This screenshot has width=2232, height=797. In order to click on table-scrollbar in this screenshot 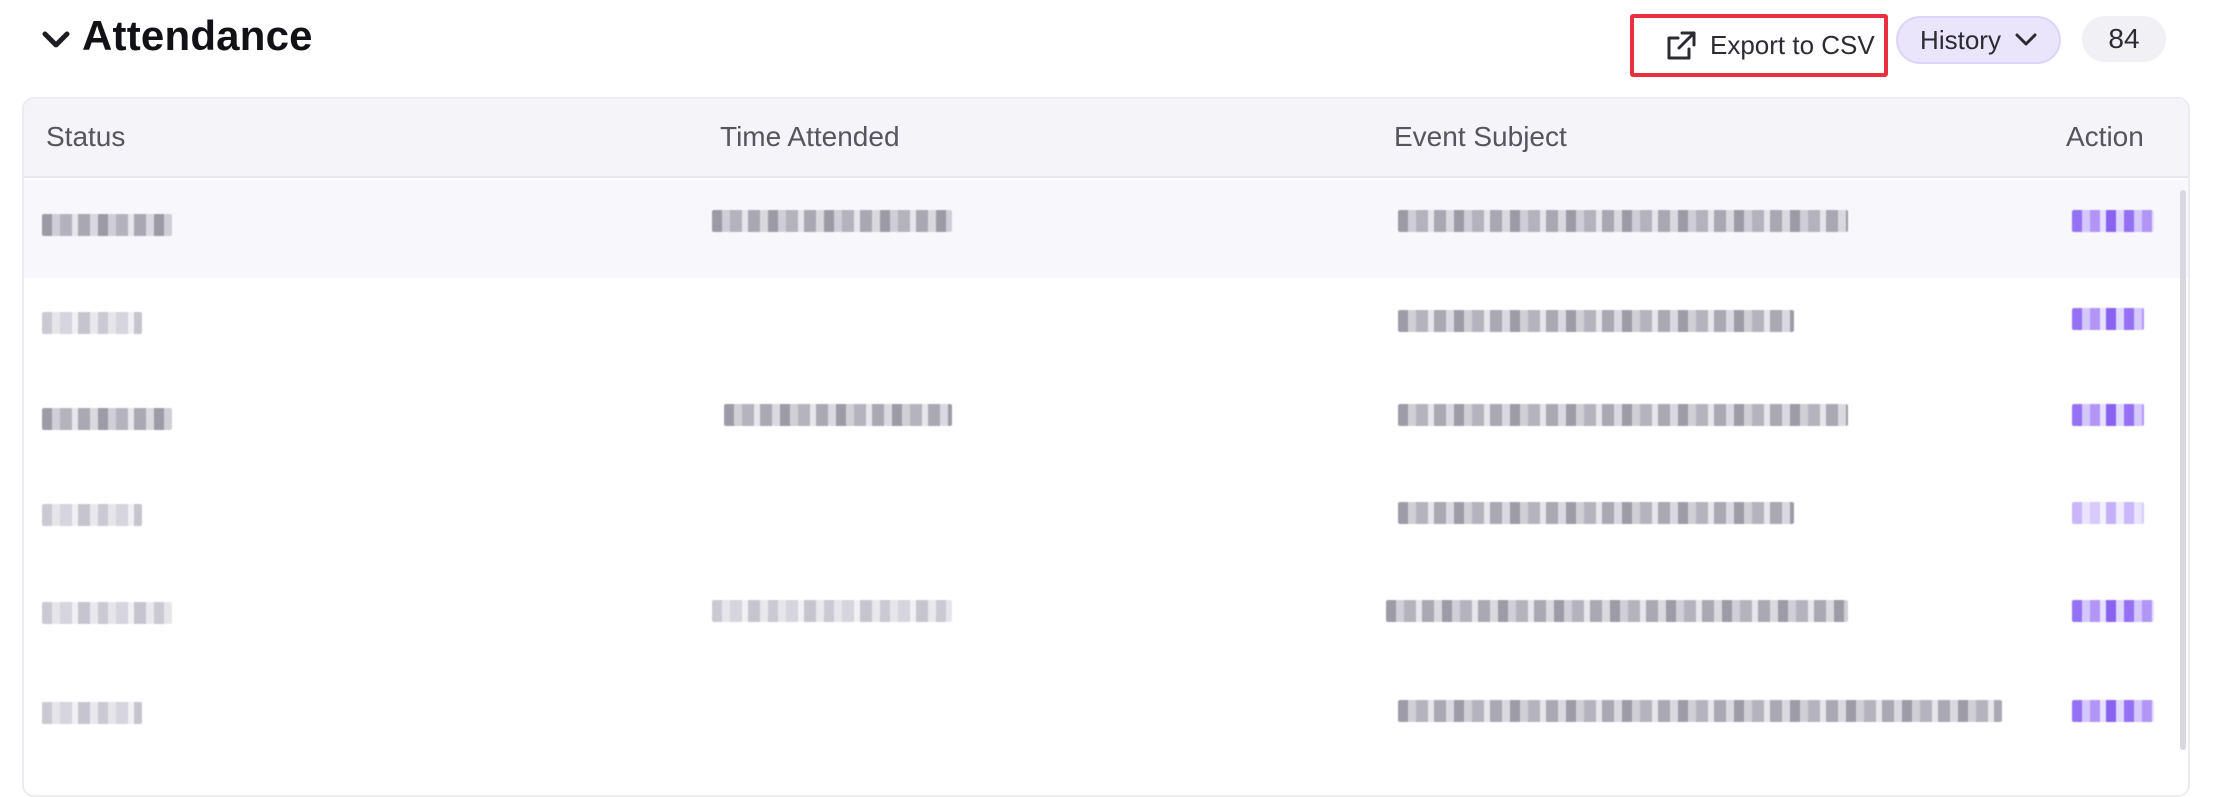, I will do `click(2183, 470)`.